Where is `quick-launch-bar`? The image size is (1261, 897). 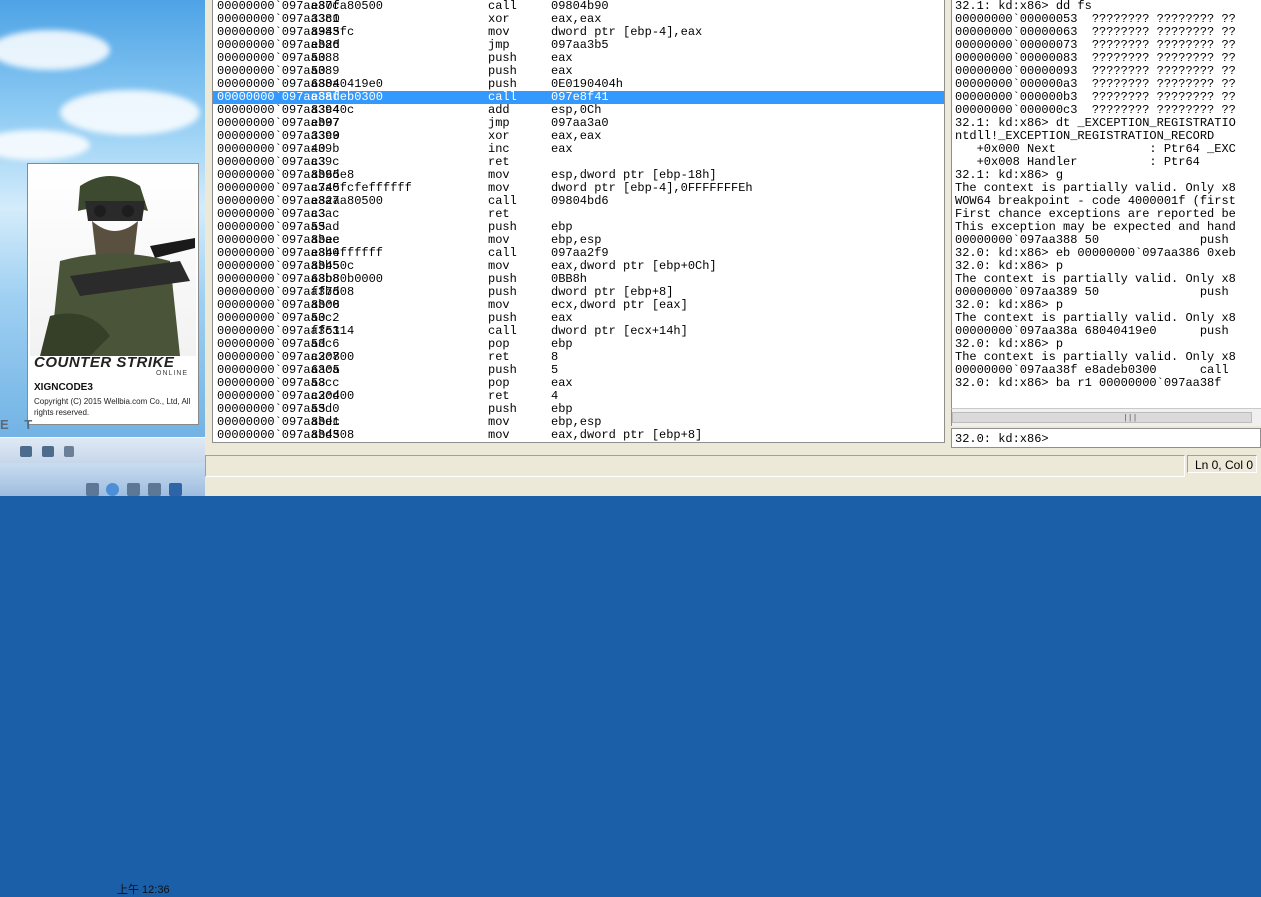 quick-launch-bar is located at coordinates (102, 479).